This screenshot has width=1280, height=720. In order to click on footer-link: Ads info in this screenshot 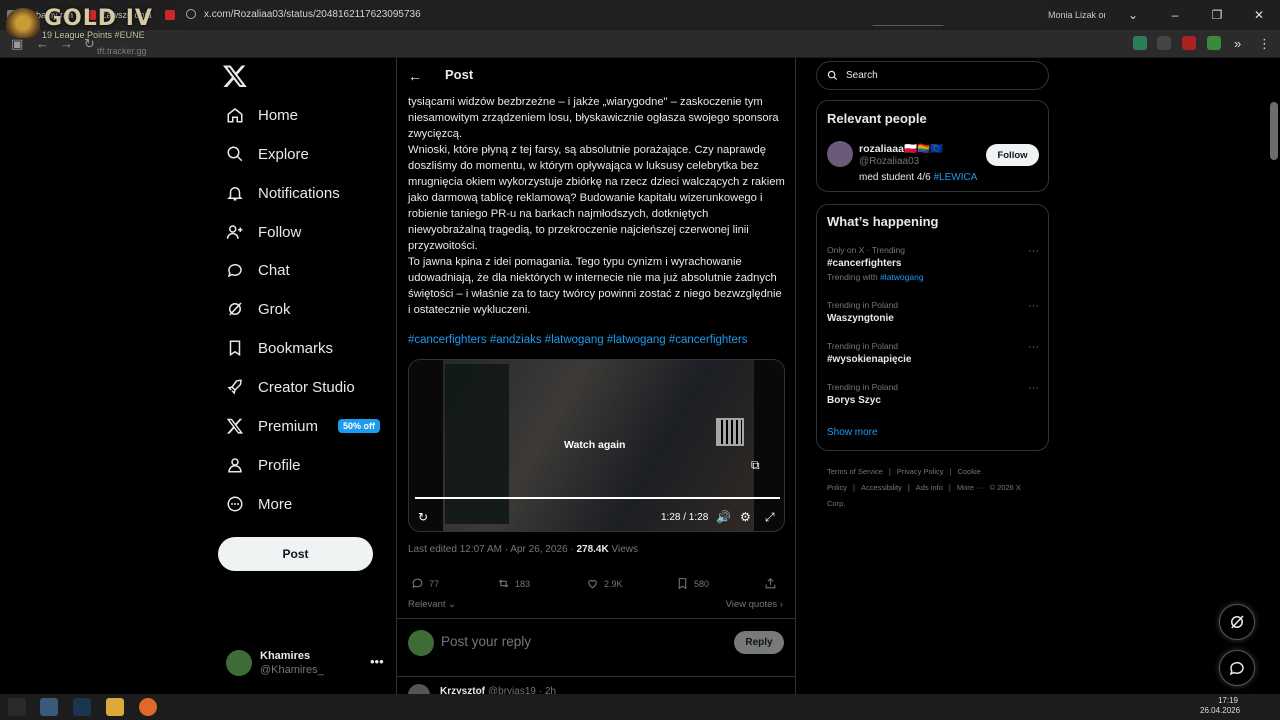, I will do `click(929, 487)`.